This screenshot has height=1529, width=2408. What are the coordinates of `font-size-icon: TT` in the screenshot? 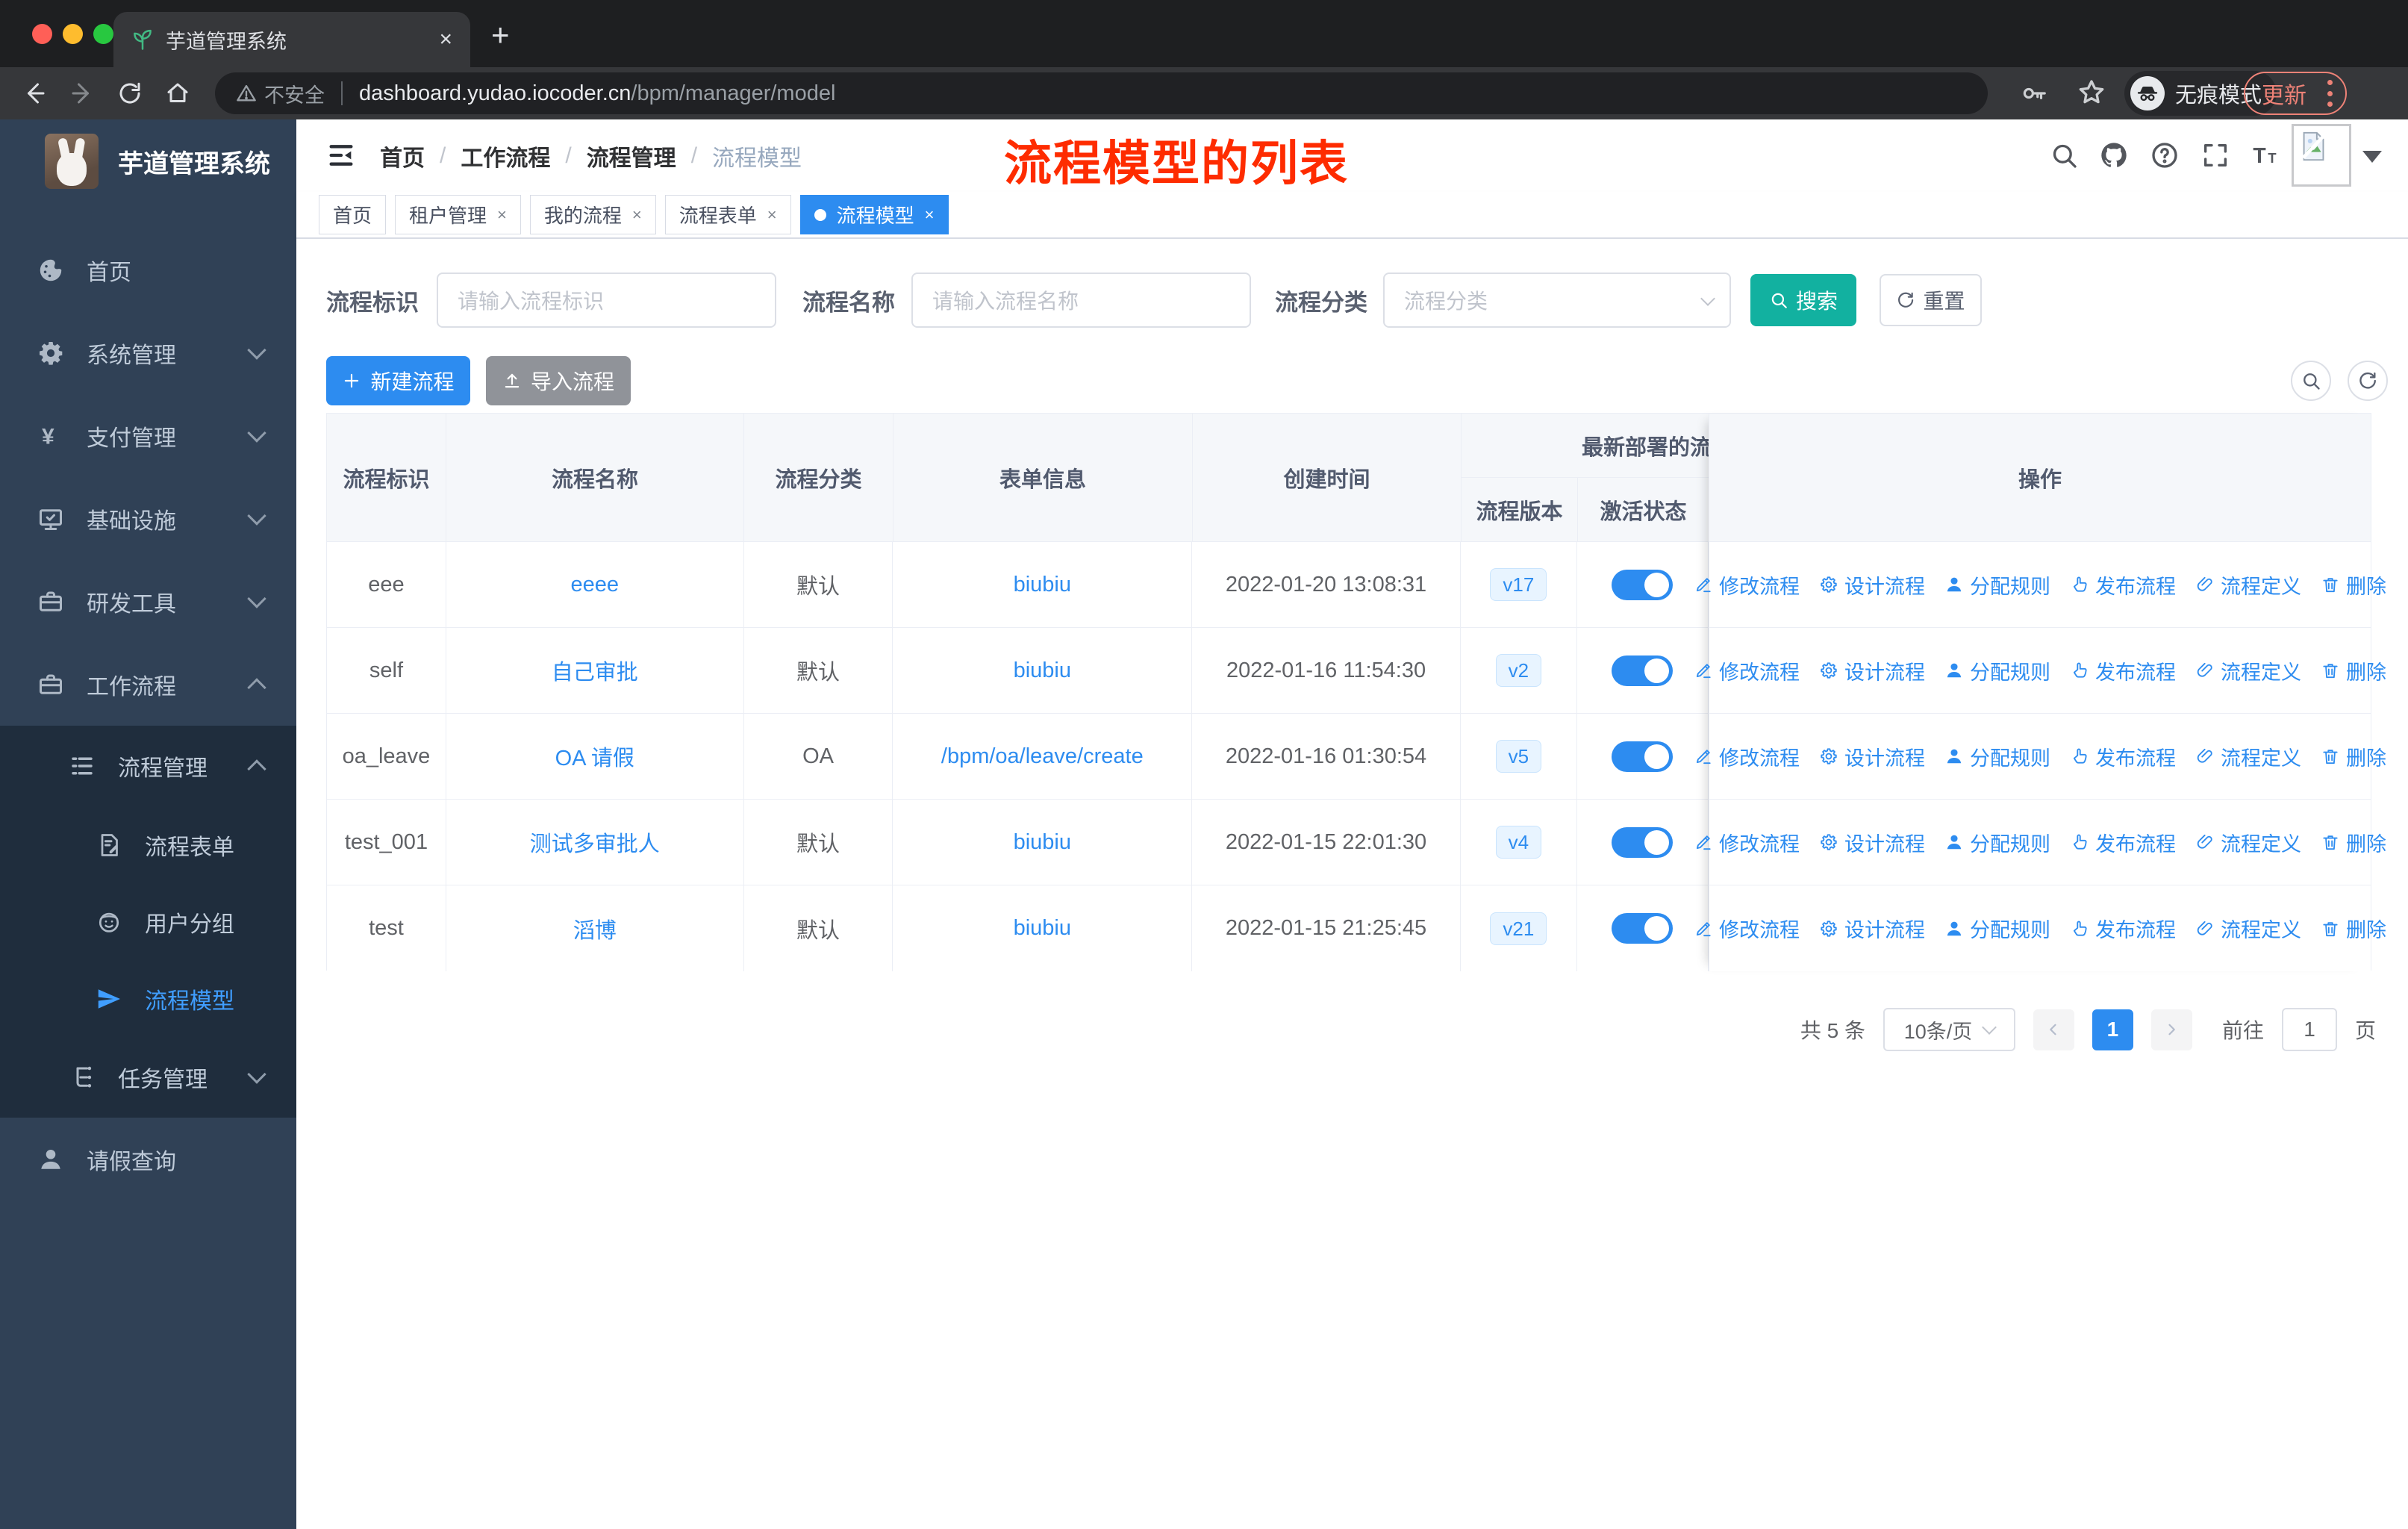 It's located at (2265, 155).